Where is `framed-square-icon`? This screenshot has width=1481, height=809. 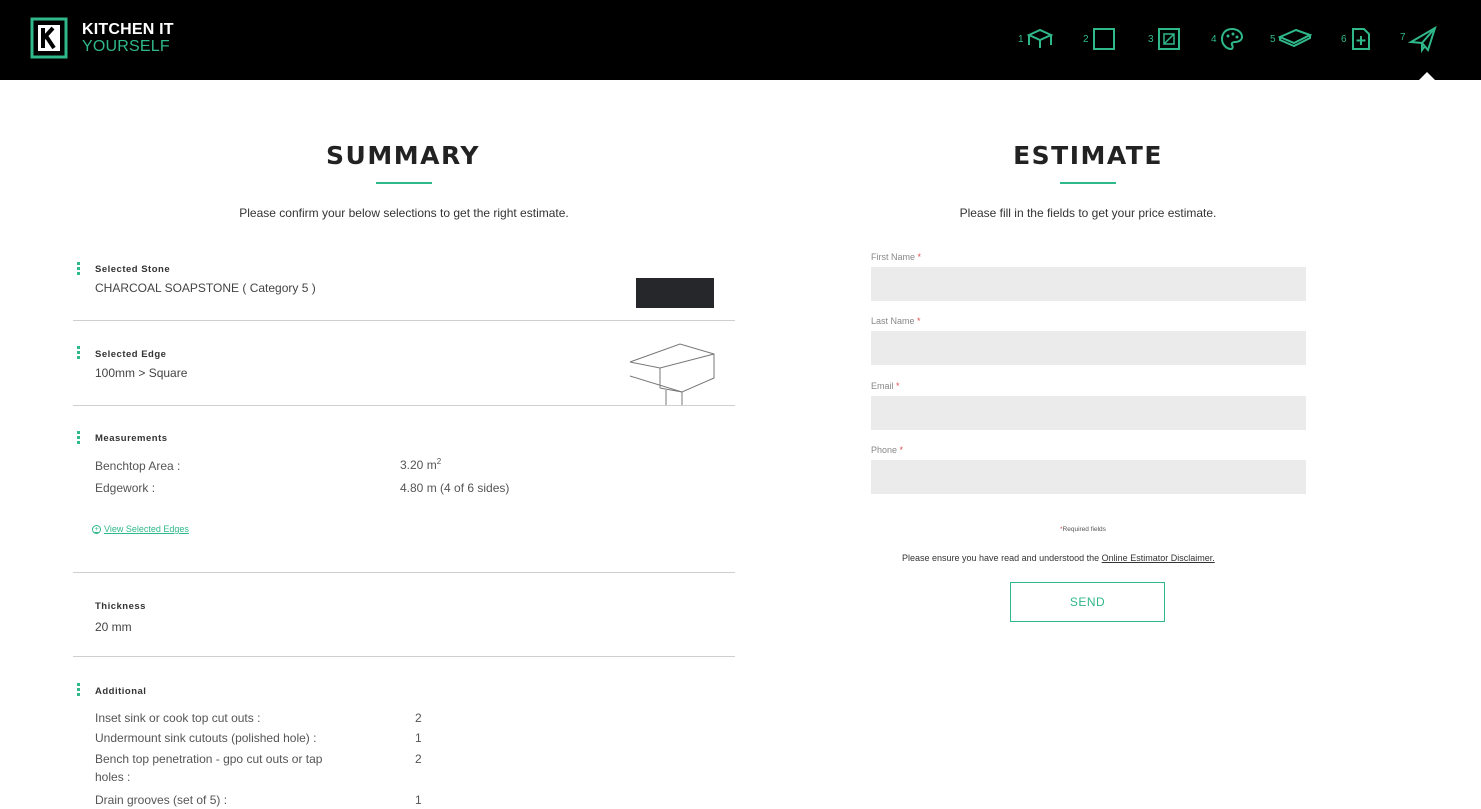 framed-square-icon is located at coordinates (1169, 39).